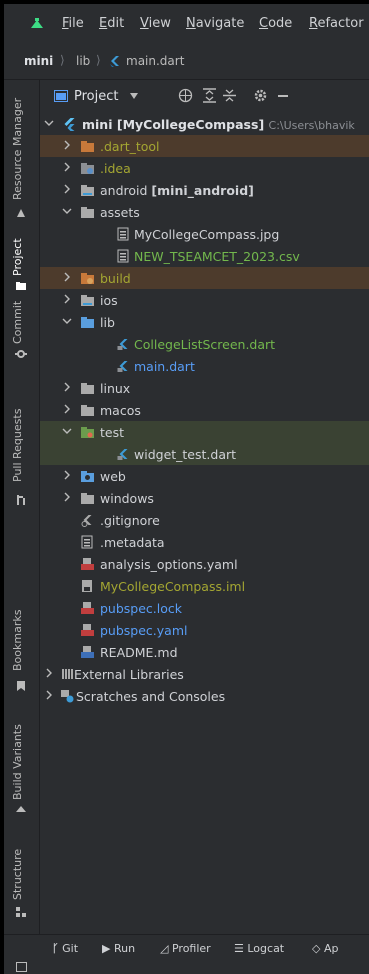 This screenshot has height=974, width=369. Describe the element at coordinates (164, 948) in the screenshot. I see `profiler-icon: ◿` at that location.